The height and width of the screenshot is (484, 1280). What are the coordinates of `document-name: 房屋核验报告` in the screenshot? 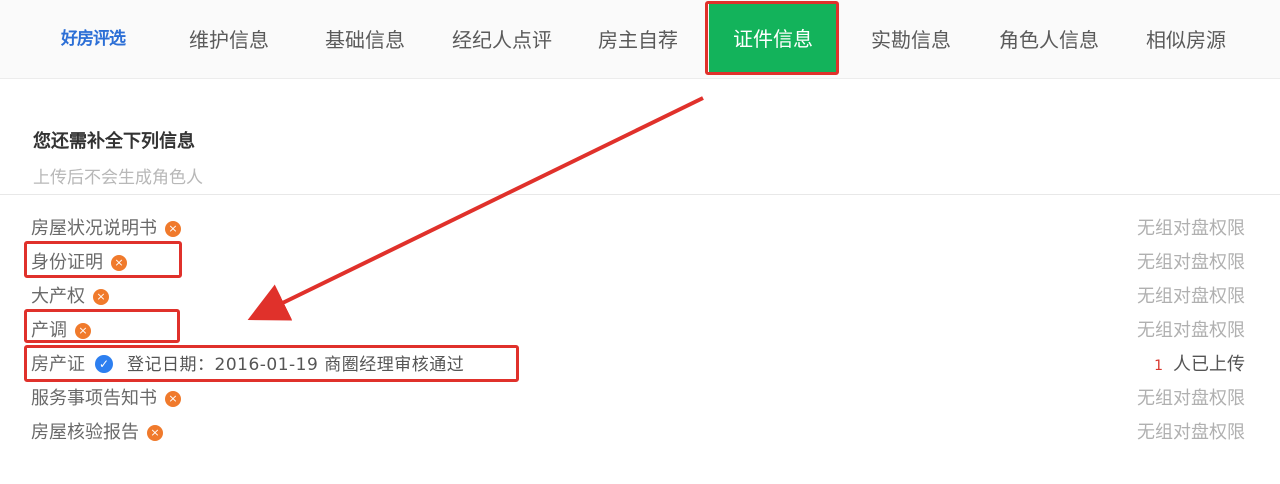 It's located at (85, 432).